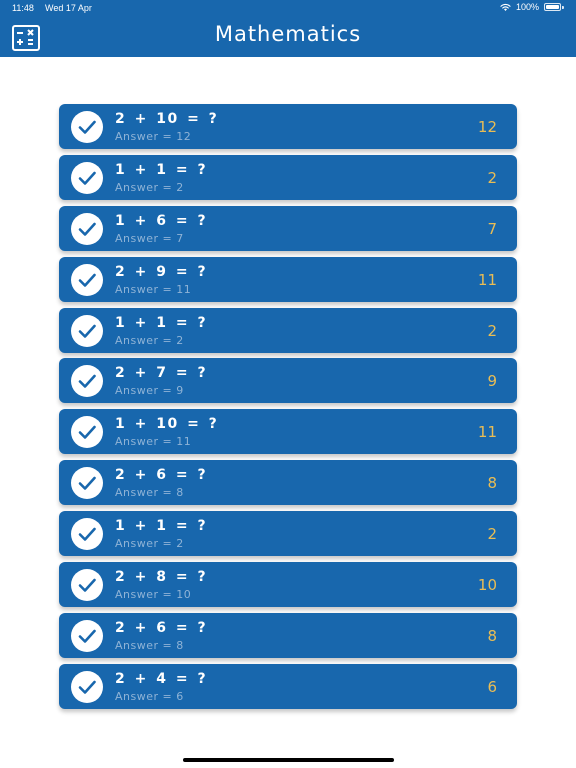 This screenshot has height=768, width=576. What do you see at coordinates (288, 34) in the screenshot?
I see `page-title: Mathematics` at bounding box center [288, 34].